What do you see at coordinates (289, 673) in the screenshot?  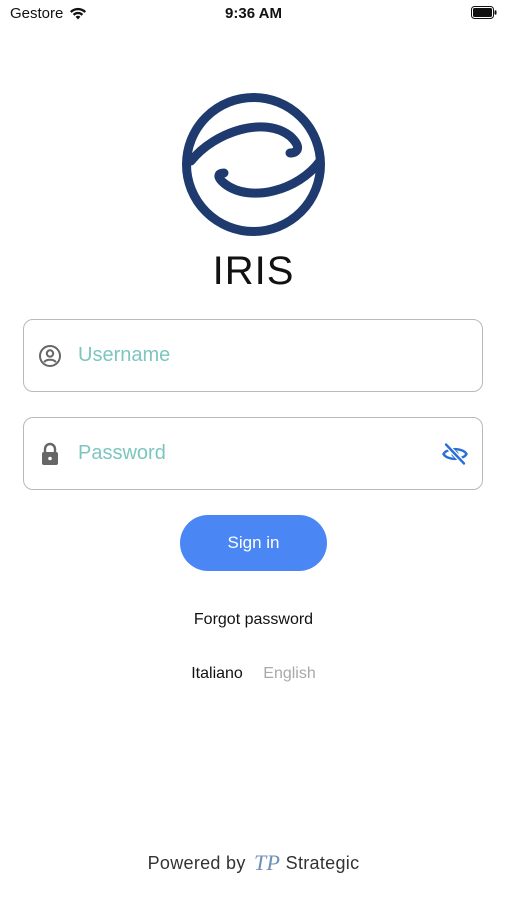 I see `language-english: English` at bounding box center [289, 673].